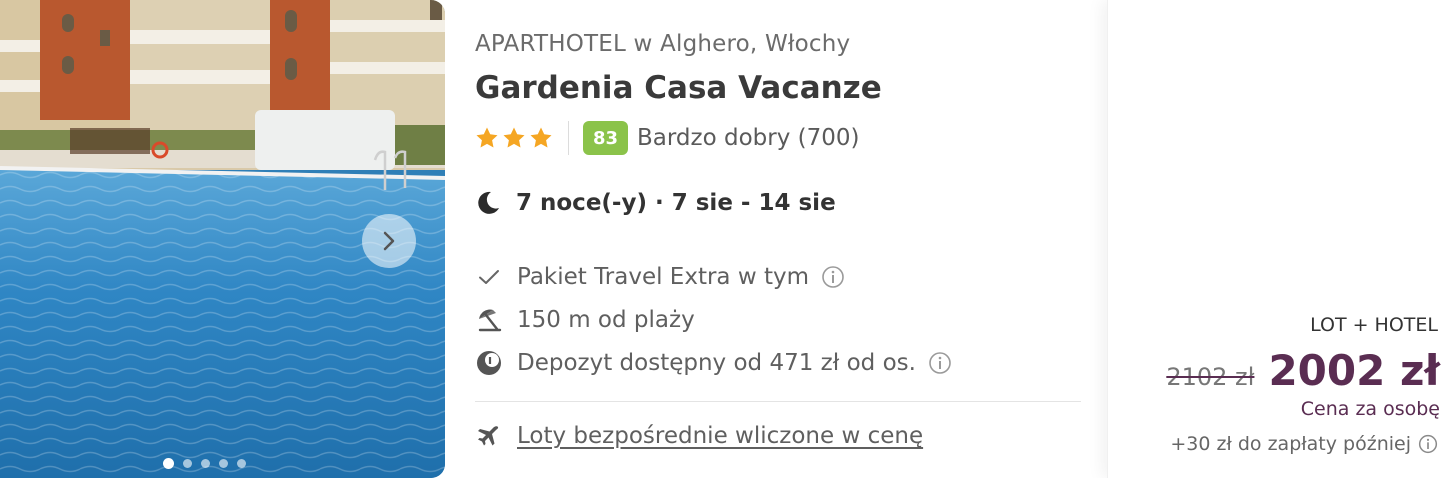 The height and width of the screenshot is (478, 1454). What do you see at coordinates (488, 202) in the screenshot?
I see `moon-icon` at bounding box center [488, 202].